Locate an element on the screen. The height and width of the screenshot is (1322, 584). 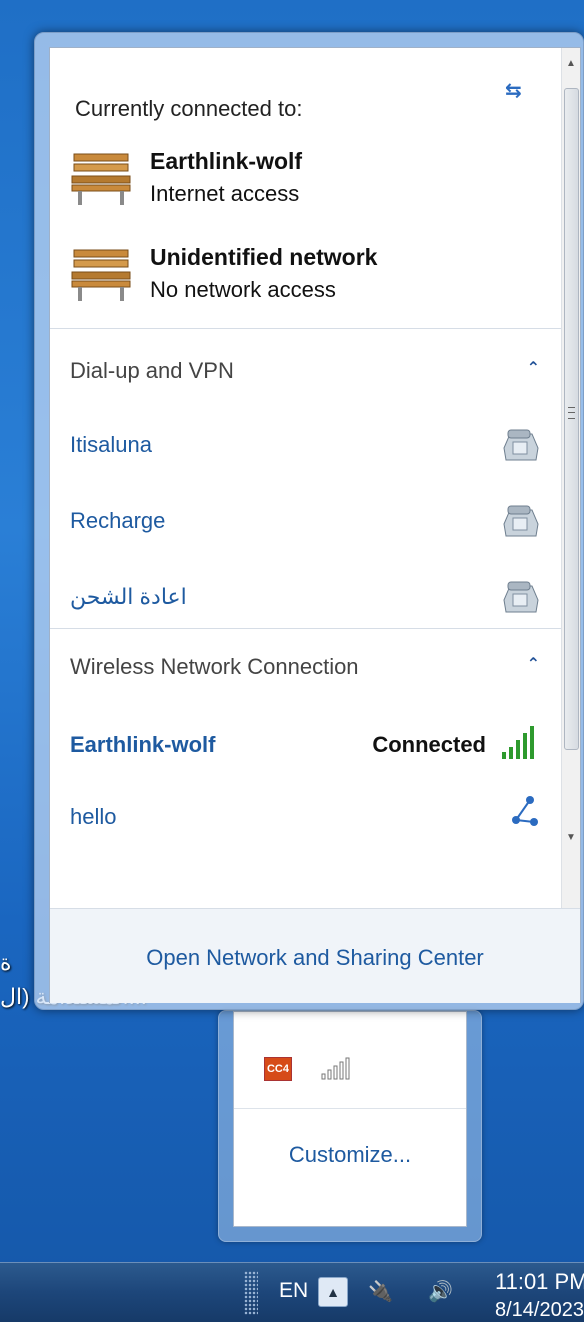
power-plug-icon: 🔌 is located at coordinates (380, 1291).